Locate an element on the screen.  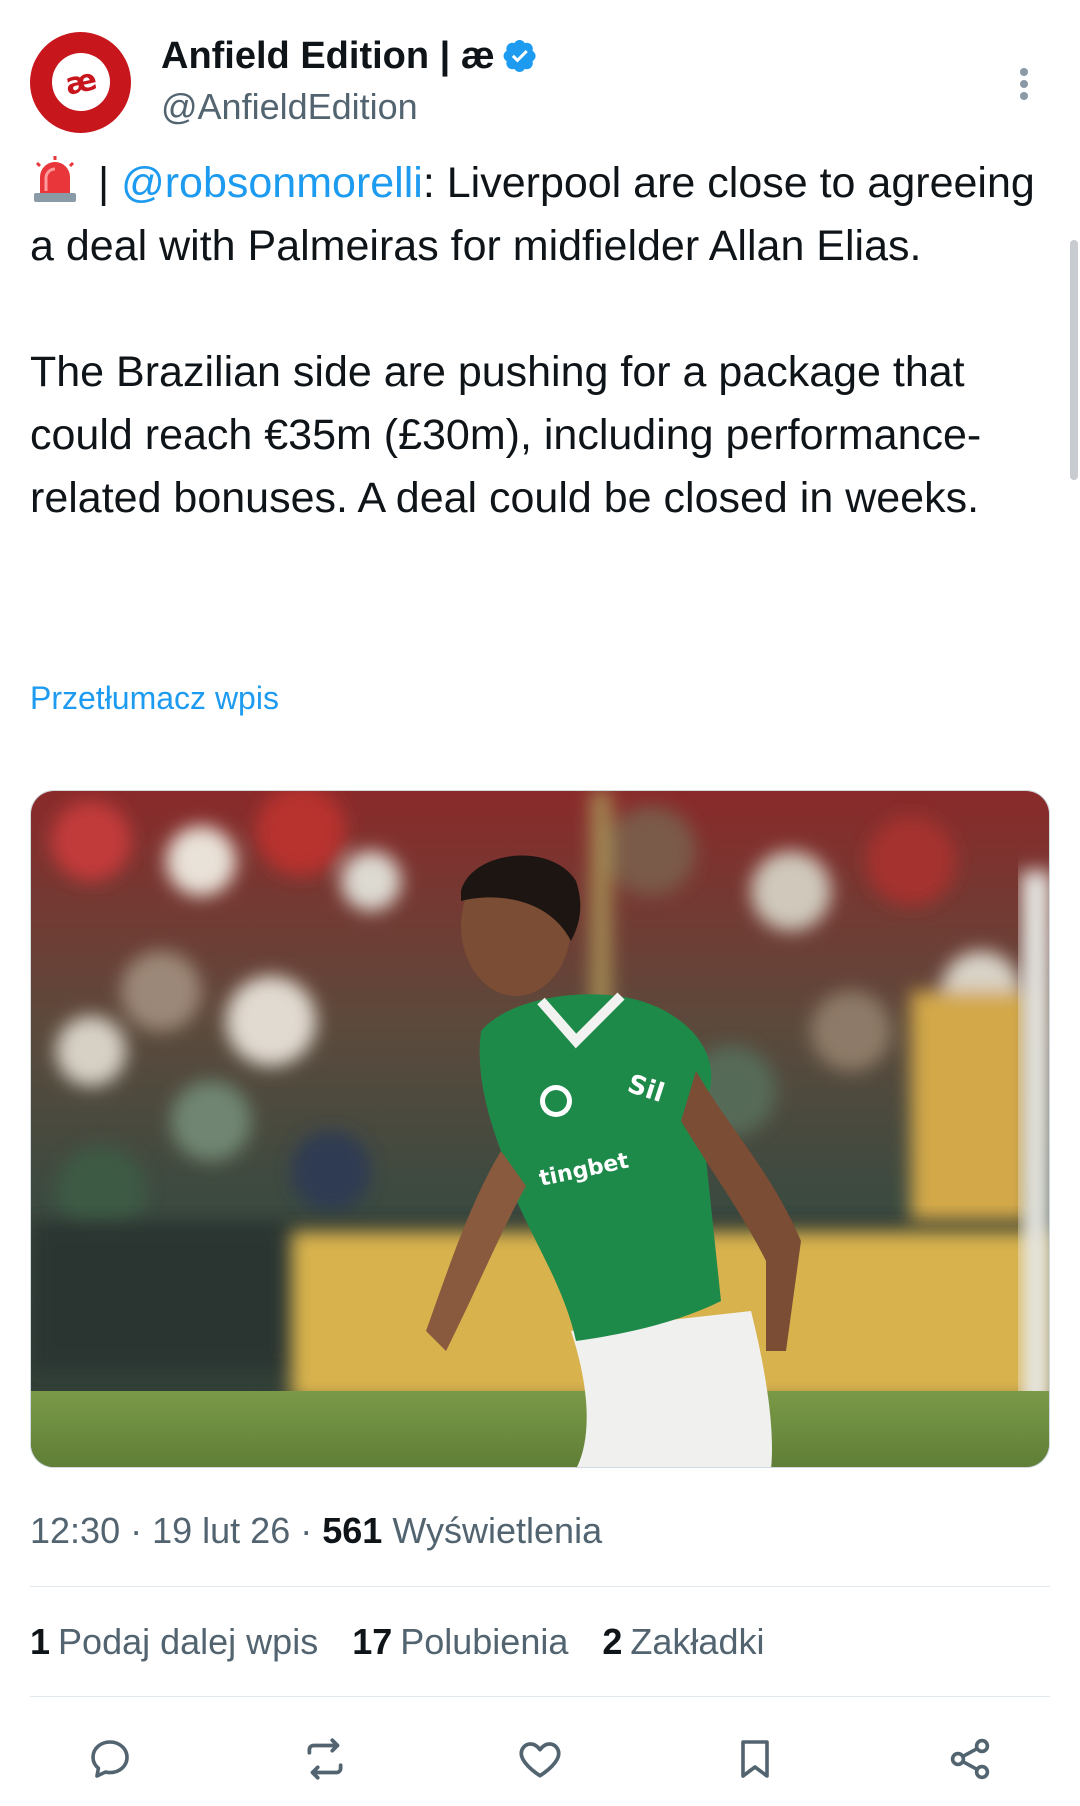
share-button is located at coordinates (970, 1759).